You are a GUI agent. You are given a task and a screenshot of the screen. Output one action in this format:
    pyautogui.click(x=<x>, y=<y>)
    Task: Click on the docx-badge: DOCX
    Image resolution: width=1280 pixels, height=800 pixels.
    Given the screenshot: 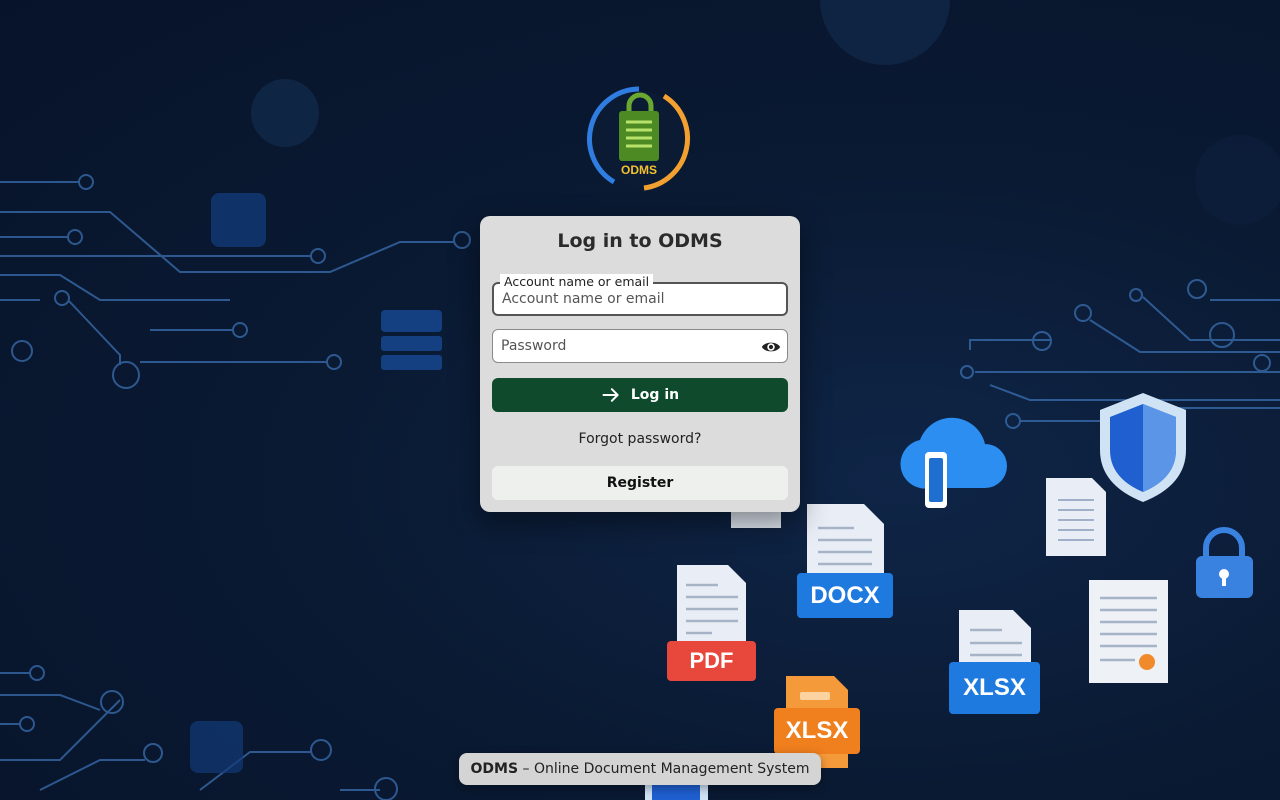 What is the action you would take?
    pyautogui.click(x=845, y=595)
    